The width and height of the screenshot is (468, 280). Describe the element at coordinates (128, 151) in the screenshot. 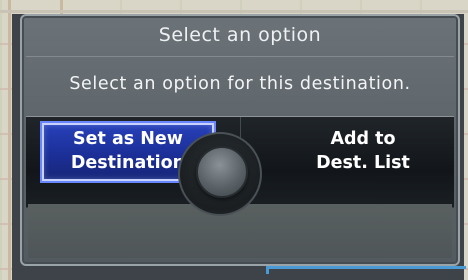

I see `set-as-new-destination-label: Set as New Destination` at that location.